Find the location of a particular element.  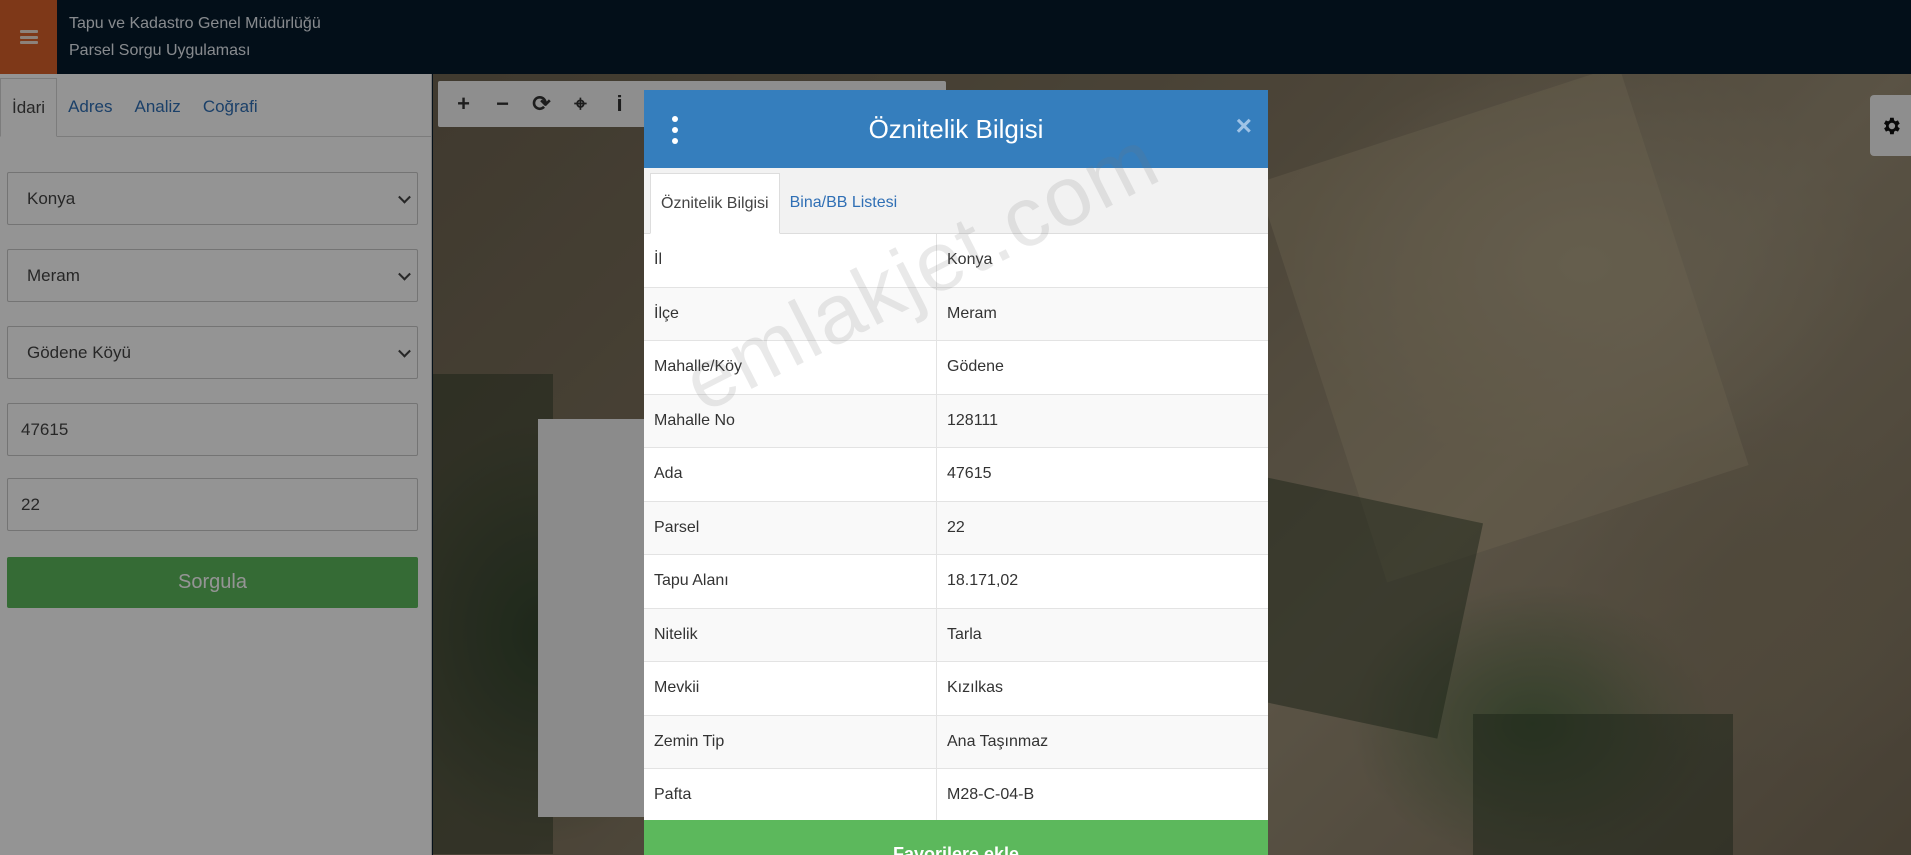

row-value: M28-C-04-B is located at coordinates (991, 795).